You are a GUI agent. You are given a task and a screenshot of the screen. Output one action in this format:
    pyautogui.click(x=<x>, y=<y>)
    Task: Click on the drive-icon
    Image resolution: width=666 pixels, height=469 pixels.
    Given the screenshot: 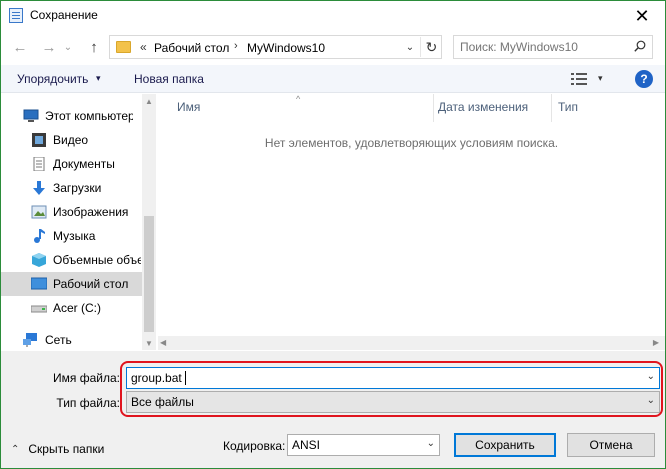 What is the action you would take?
    pyautogui.click(x=39, y=309)
    